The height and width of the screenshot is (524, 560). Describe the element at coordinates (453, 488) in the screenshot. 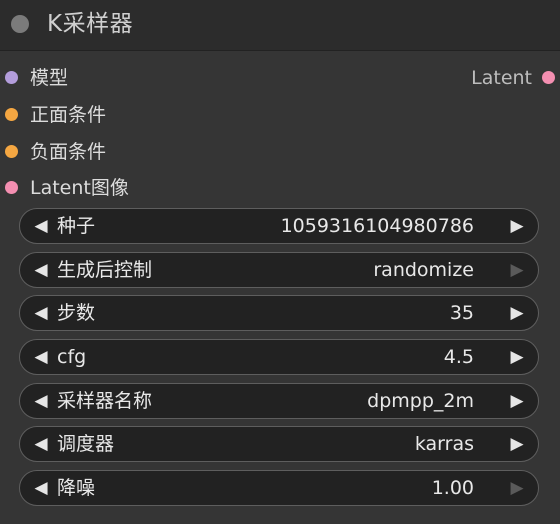

I see `widget-value: 1.00` at that location.